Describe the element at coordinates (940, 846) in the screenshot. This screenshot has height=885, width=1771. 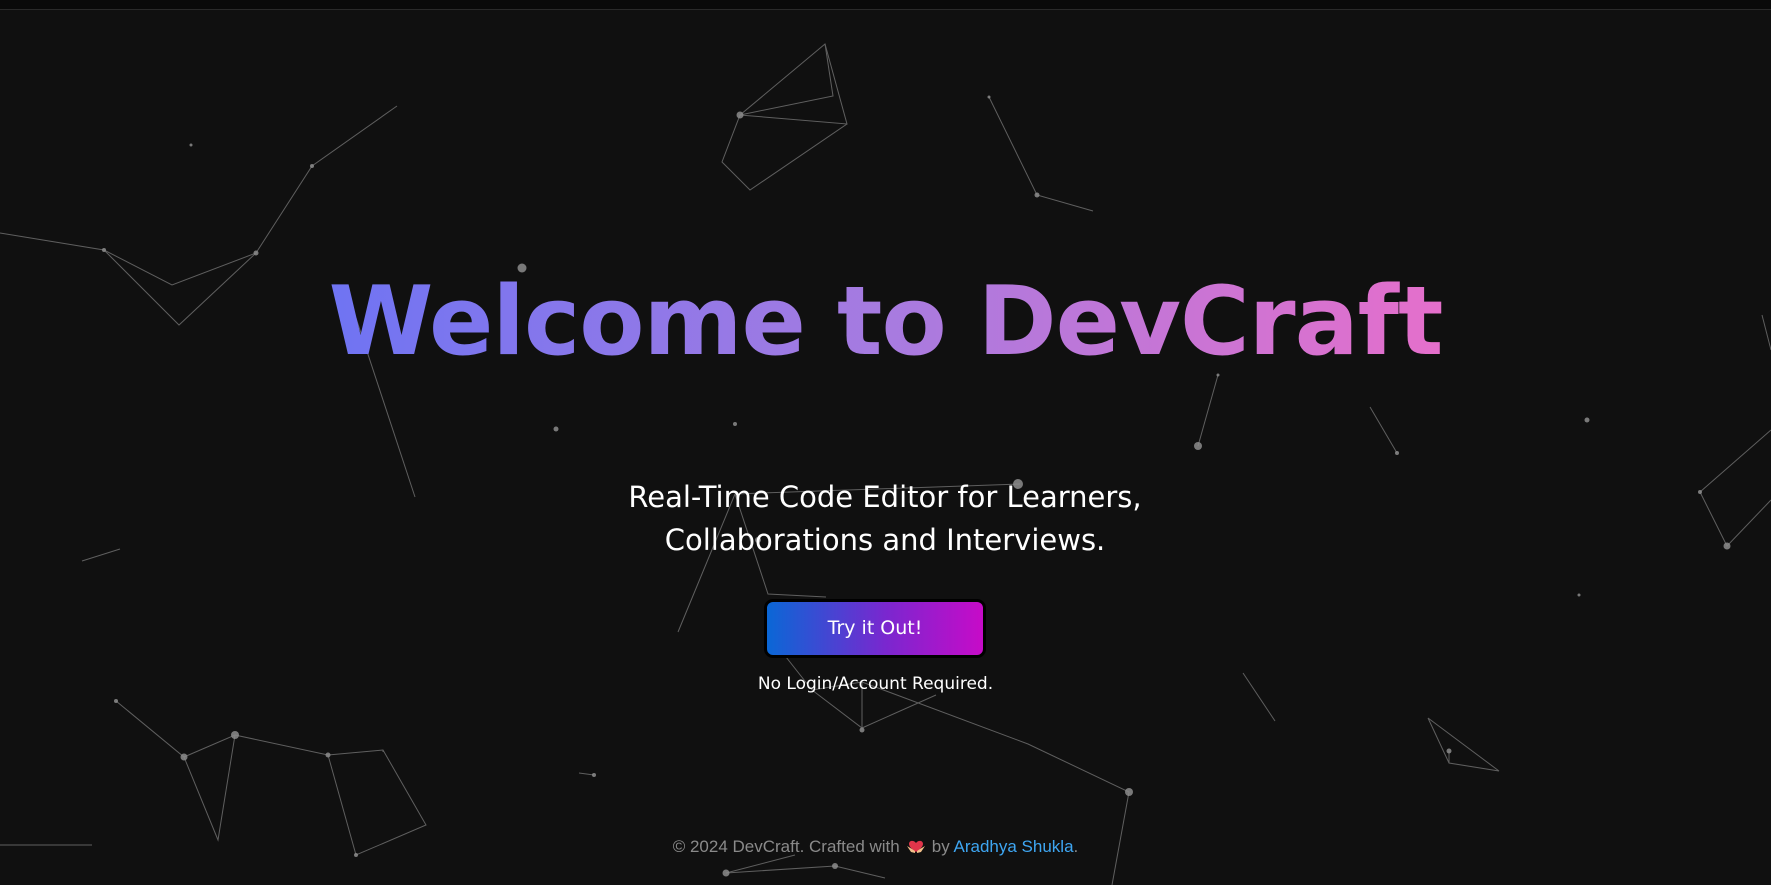
I see `footer-by: by` at that location.